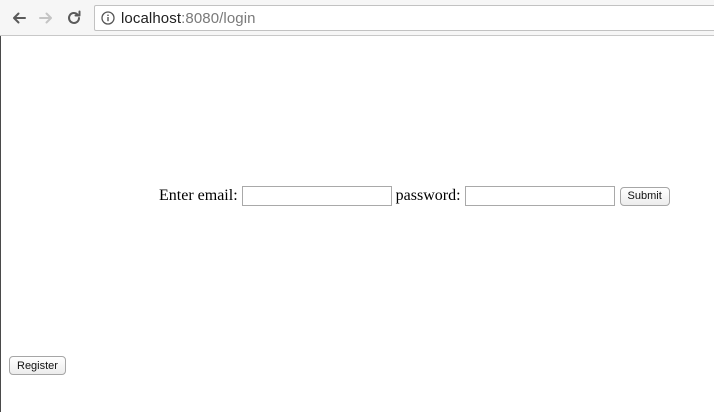  What do you see at coordinates (644, 196) in the screenshot?
I see `submit-button: Submit` at bounding box center [644, 196].